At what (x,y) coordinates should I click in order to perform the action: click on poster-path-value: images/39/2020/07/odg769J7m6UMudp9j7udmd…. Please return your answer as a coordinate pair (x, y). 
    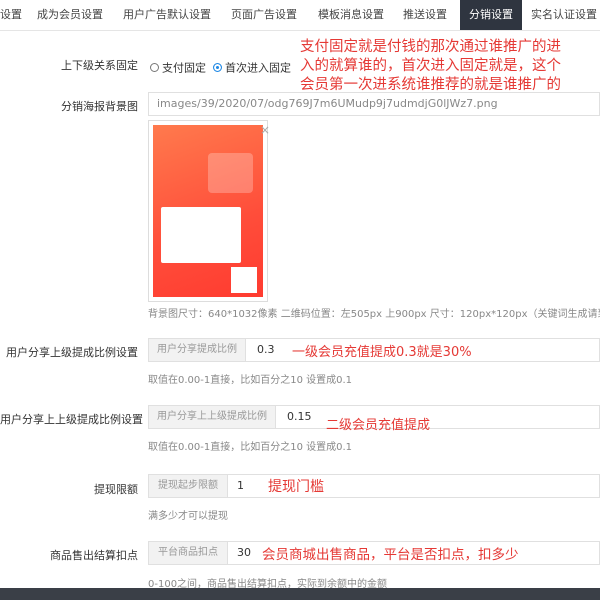
    Looking at the image, I should click on (327, 103).